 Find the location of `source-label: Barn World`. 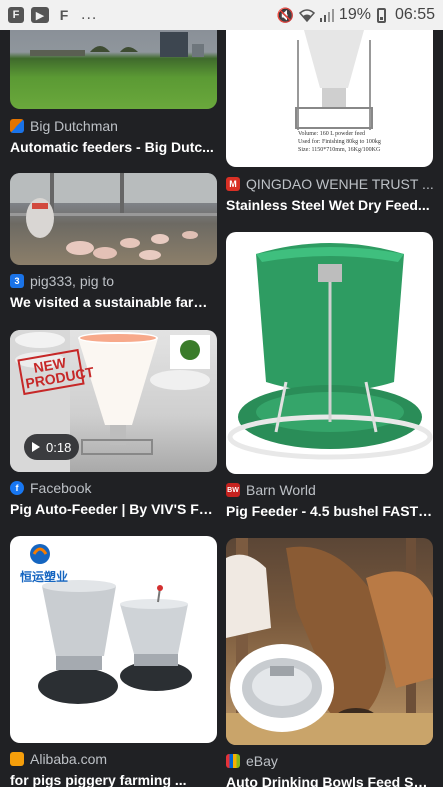

source-label: Barn World is located at coordinates (281, 490).